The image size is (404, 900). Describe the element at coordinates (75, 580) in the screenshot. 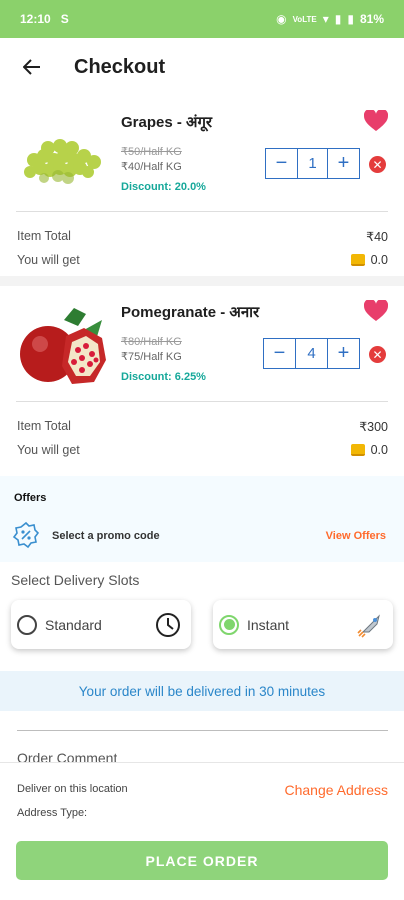

I see `delivery-slots-title: Select Delivery Slots` at that location.